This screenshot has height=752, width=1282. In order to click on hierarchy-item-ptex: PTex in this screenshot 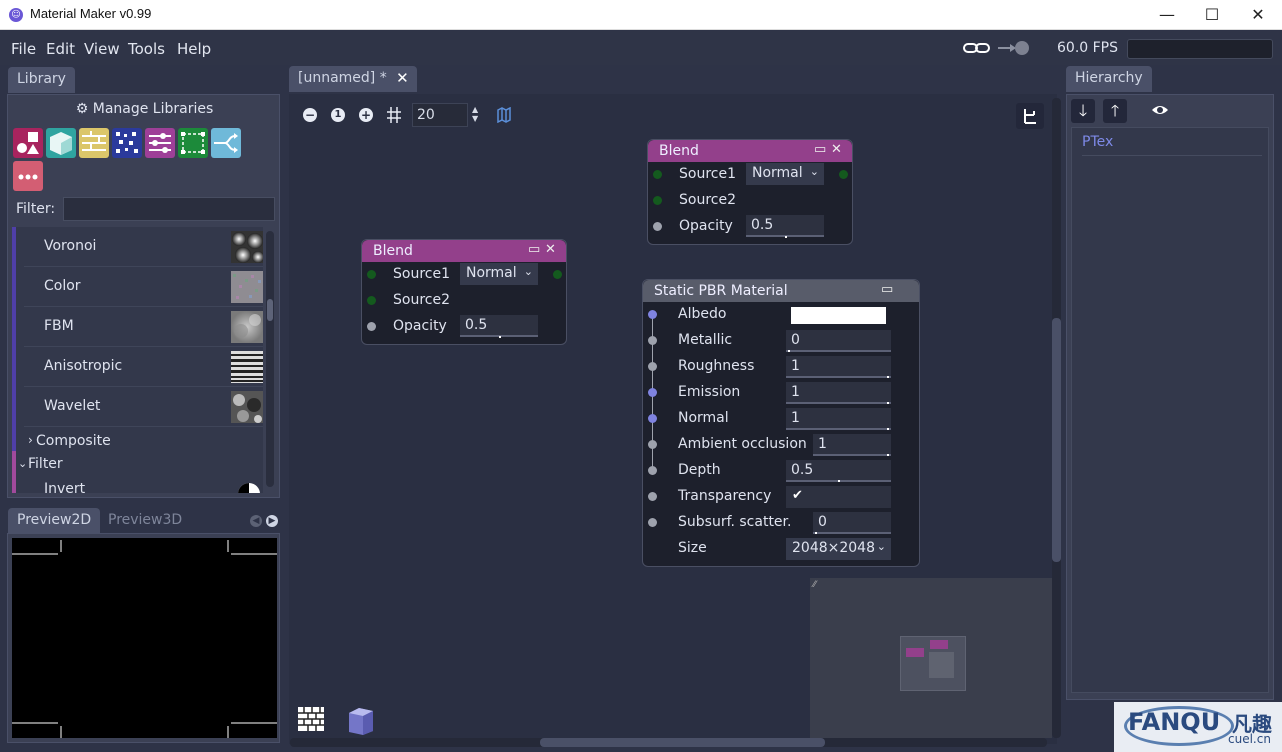, I will do `click(1172, 145)`.